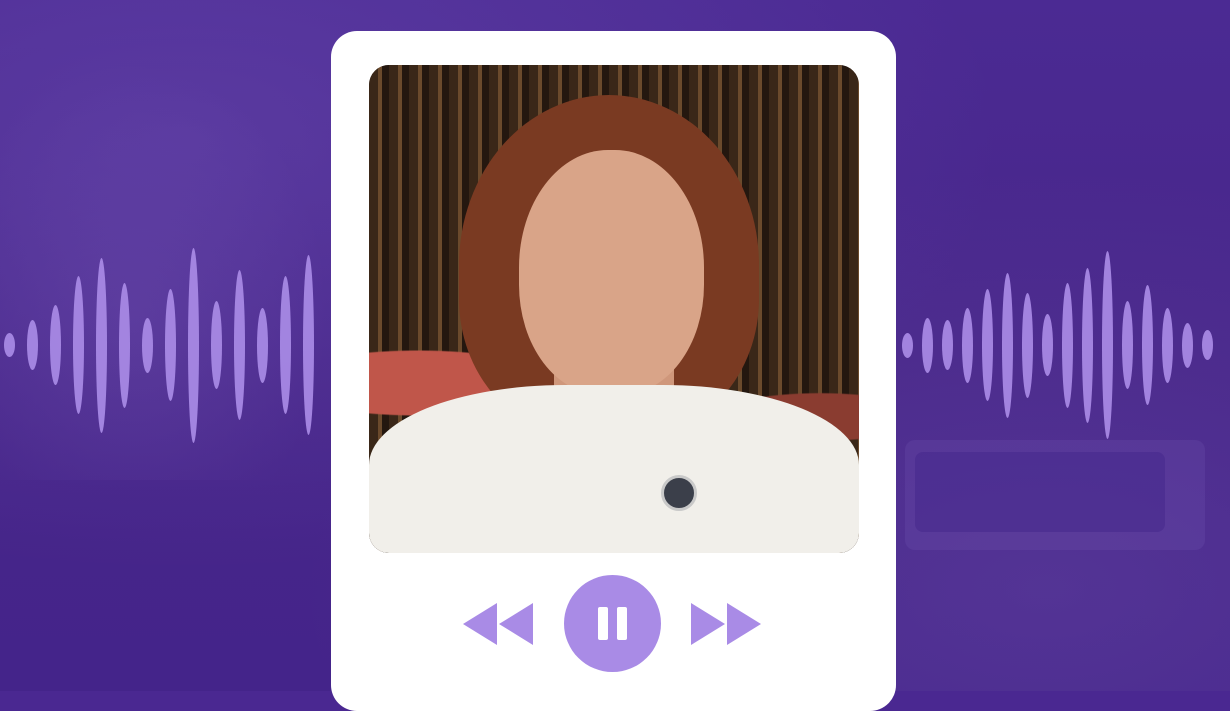  I want to click on photo-face, so click(611, 272).